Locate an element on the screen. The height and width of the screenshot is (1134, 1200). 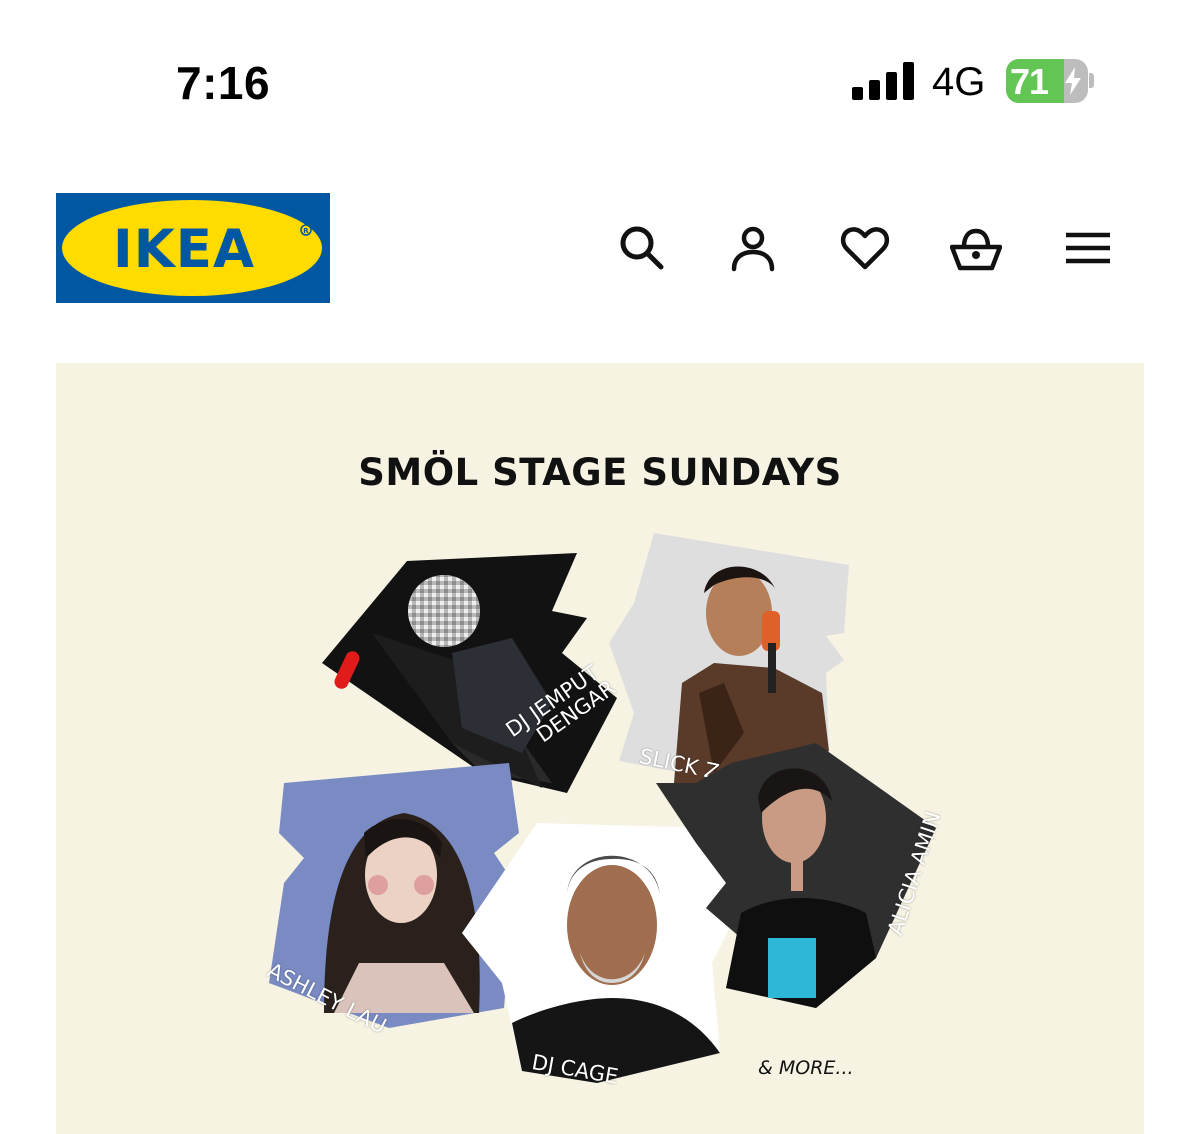
banner-title: SMÖL STAGE SUNDAYS is located at coordinates (600, 472).